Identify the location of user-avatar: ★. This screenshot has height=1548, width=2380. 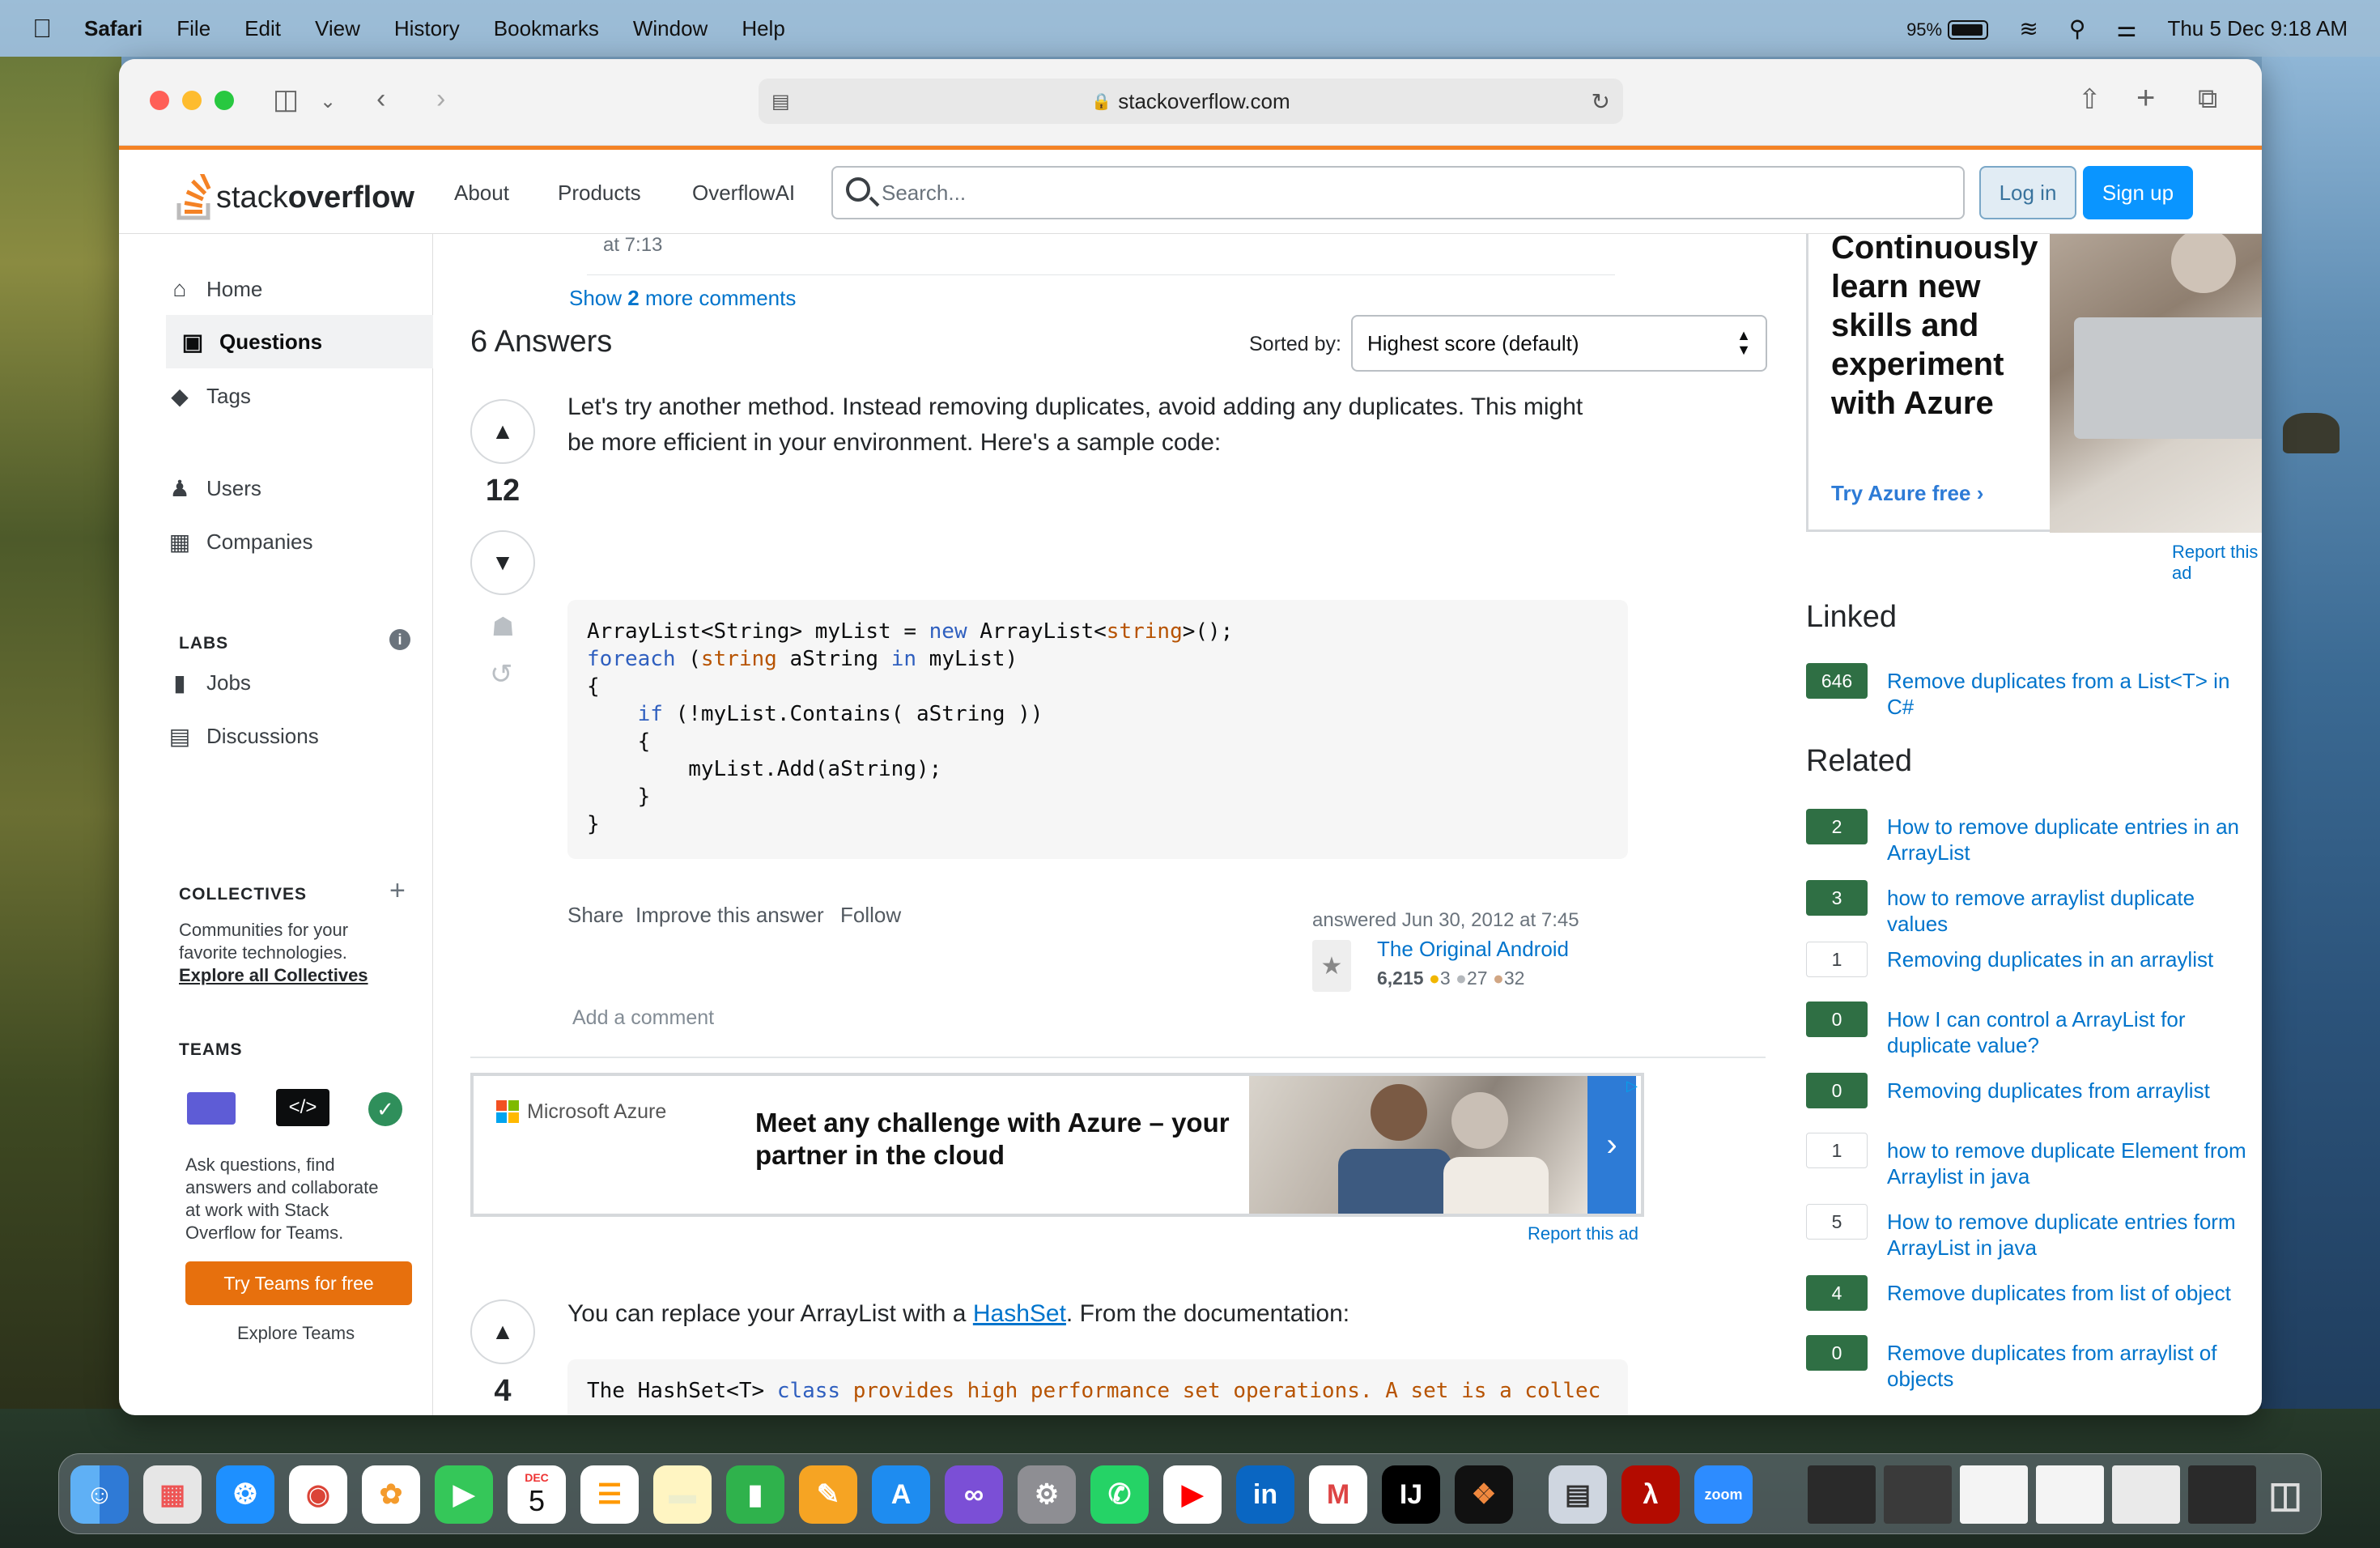
(1331, 966).